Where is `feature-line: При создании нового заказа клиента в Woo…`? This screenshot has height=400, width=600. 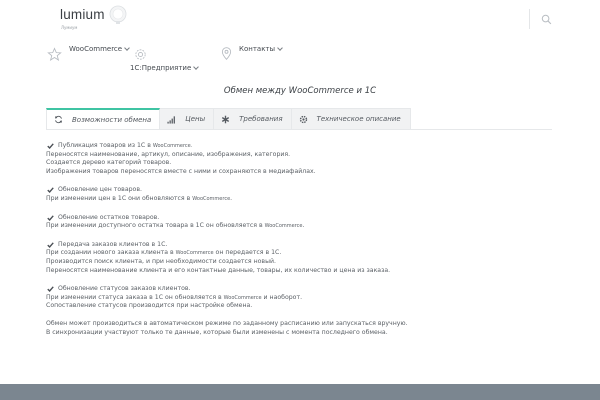 feature-line: При создании нового заказа клиента в Woo… is located at coordinates (301, 253).